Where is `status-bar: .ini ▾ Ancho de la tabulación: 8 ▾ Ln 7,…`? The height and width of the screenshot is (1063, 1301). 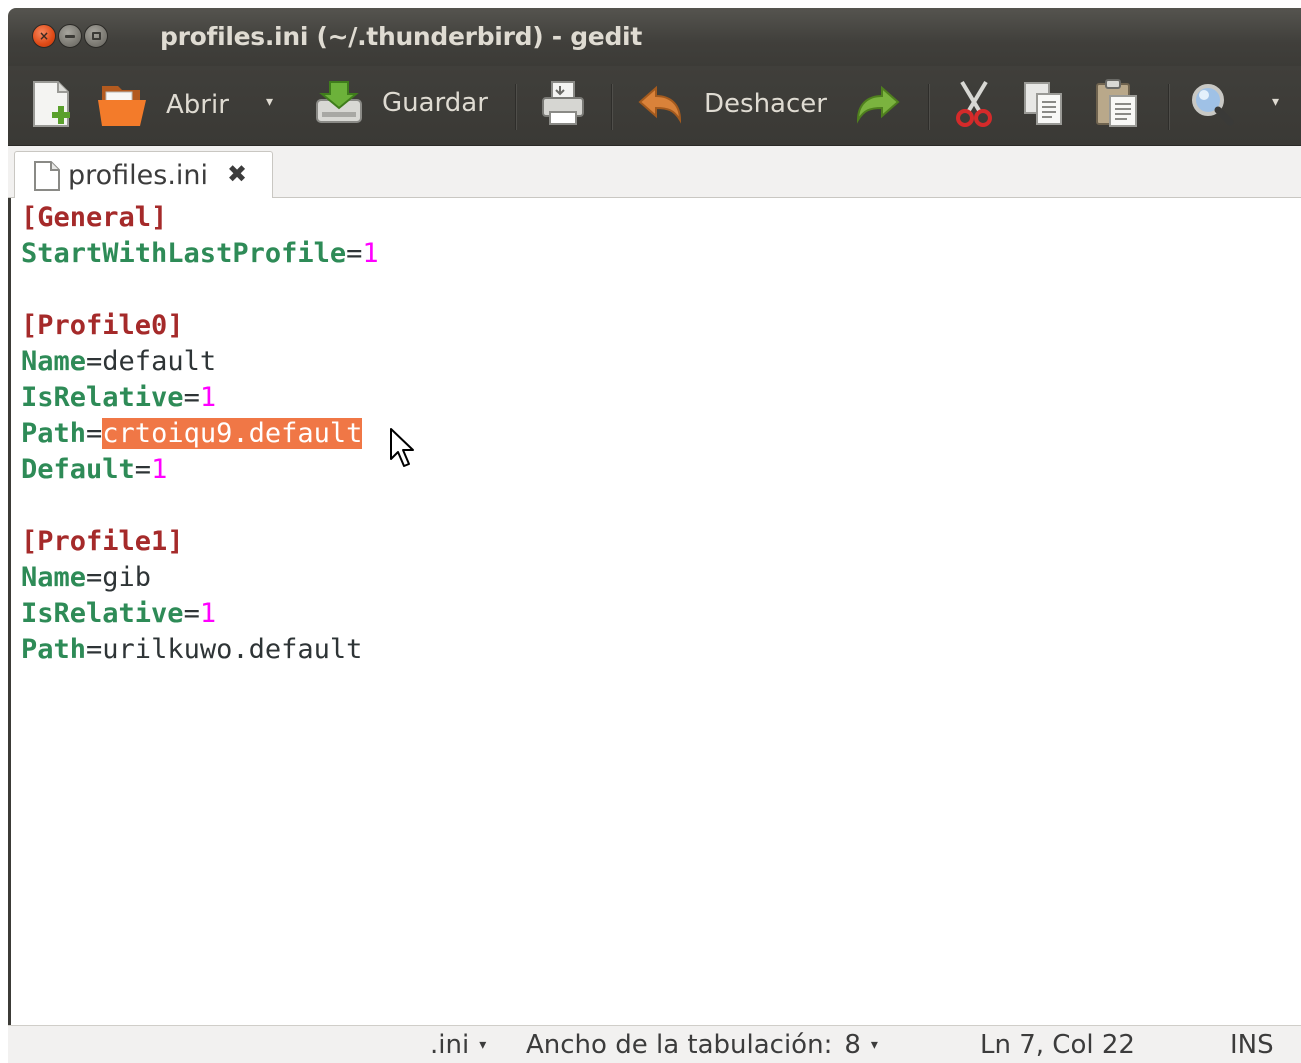
status-bar: .ini ▾ Ancho de la tabulación: 8 ▾ Ln 7,… is located at coordinates (654, 1044).